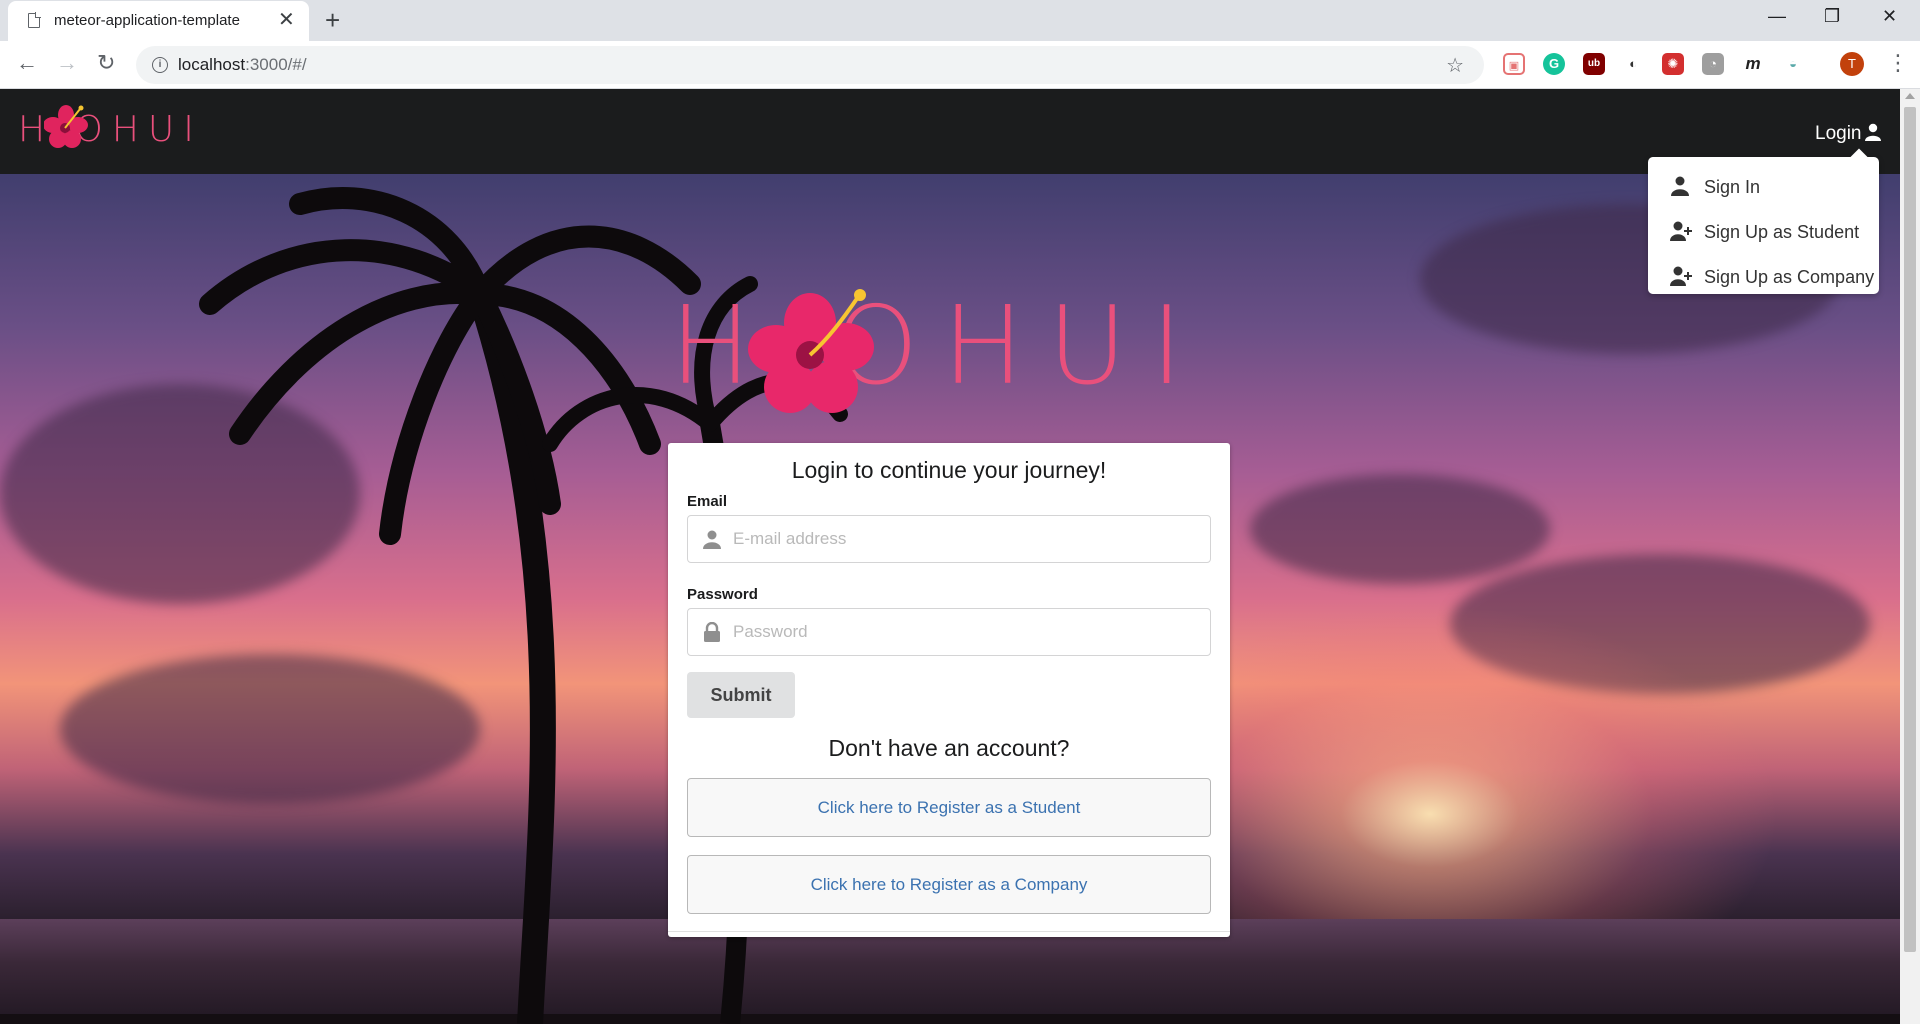 The image size is (1920, 1024). I want to click on top-navbar: H OHUI Login, so click(950, 131).